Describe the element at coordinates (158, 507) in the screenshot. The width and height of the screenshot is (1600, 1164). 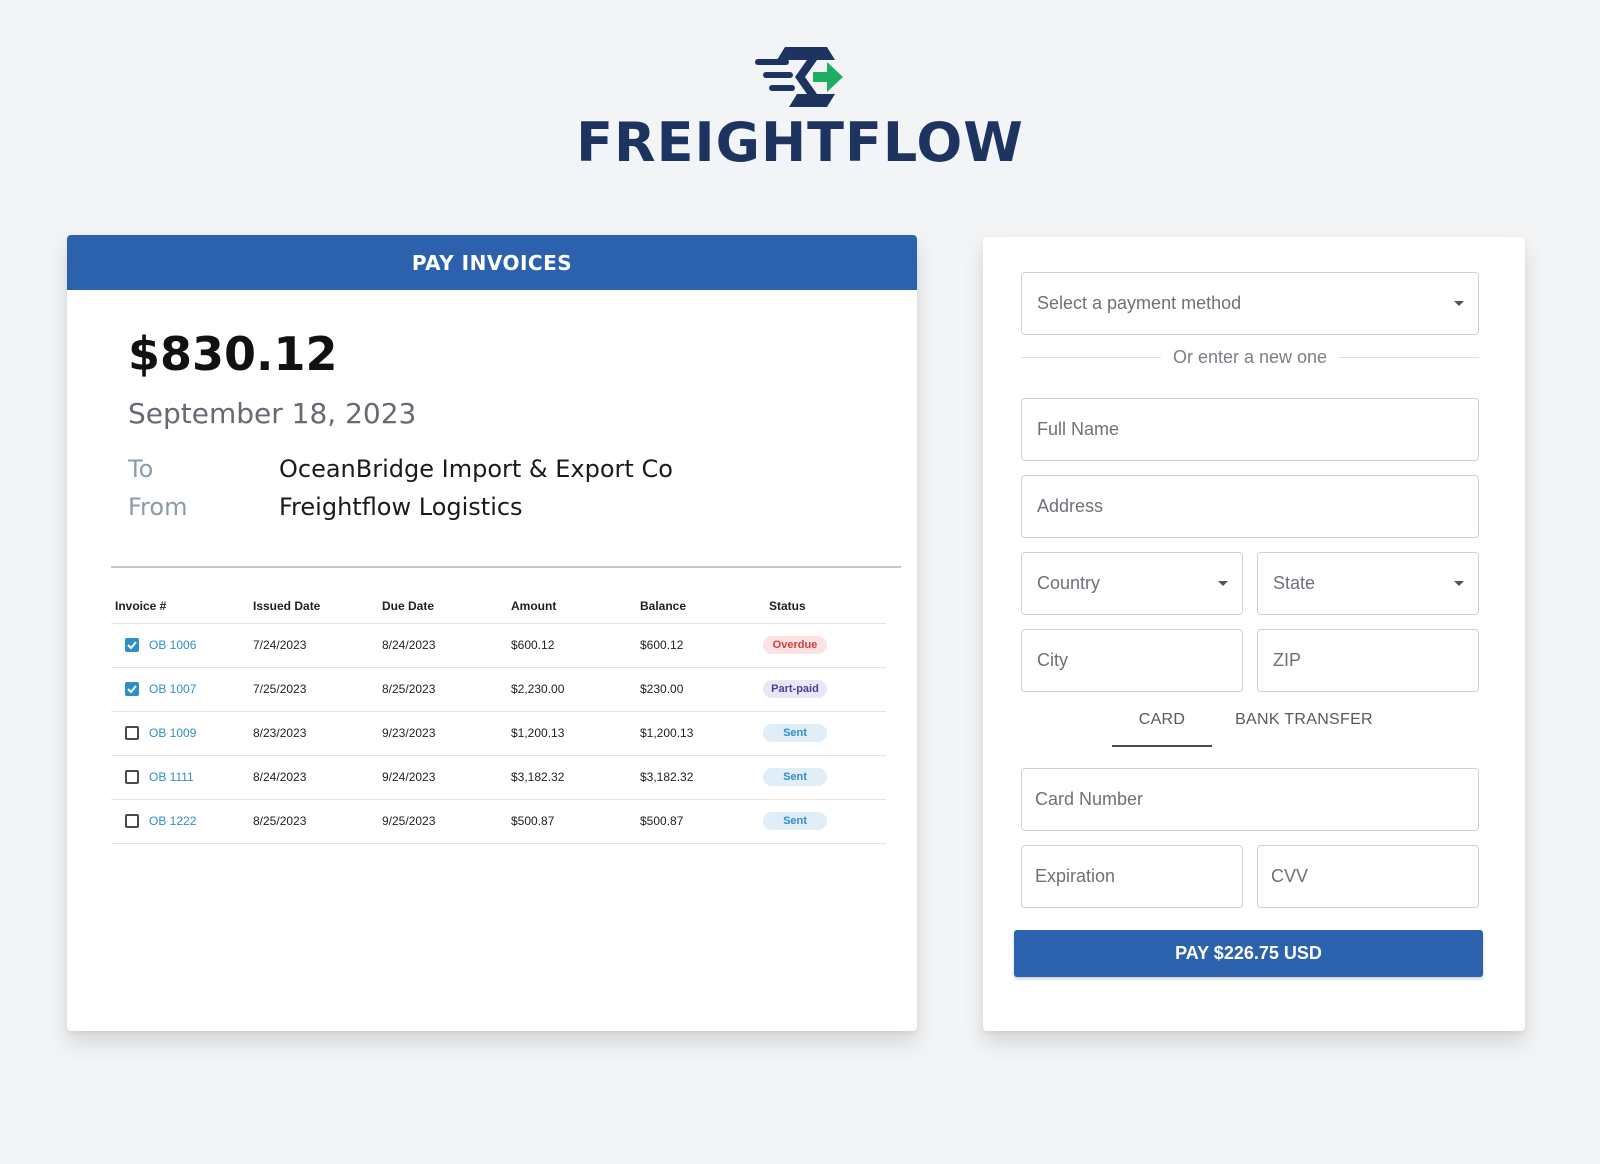
I see `from-label: From` at that location.